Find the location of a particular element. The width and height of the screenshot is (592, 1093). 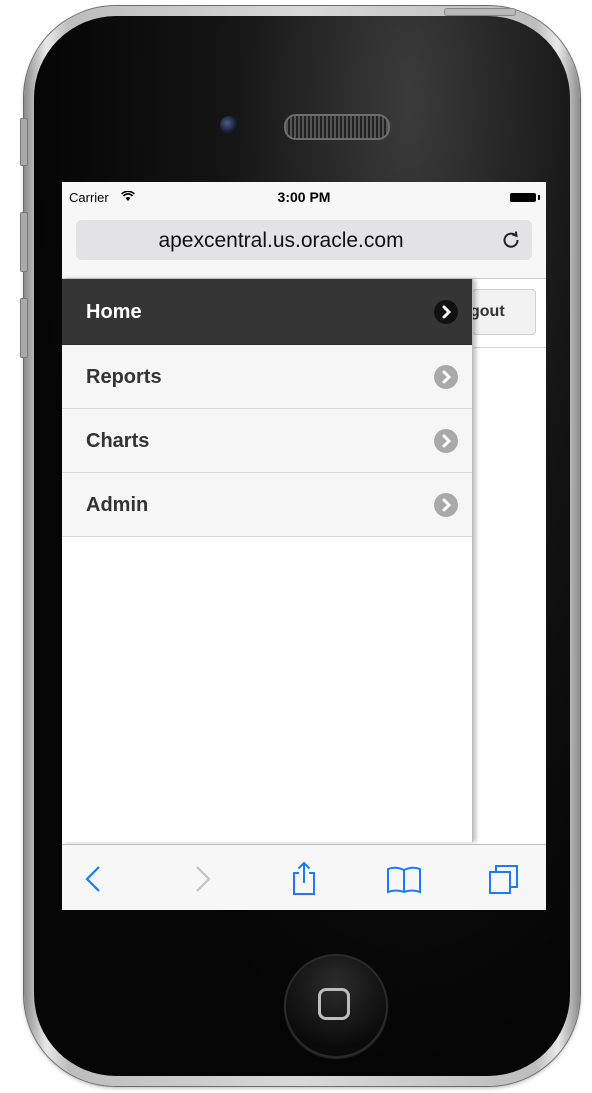

front-camera is located at coordinates (229, 125).